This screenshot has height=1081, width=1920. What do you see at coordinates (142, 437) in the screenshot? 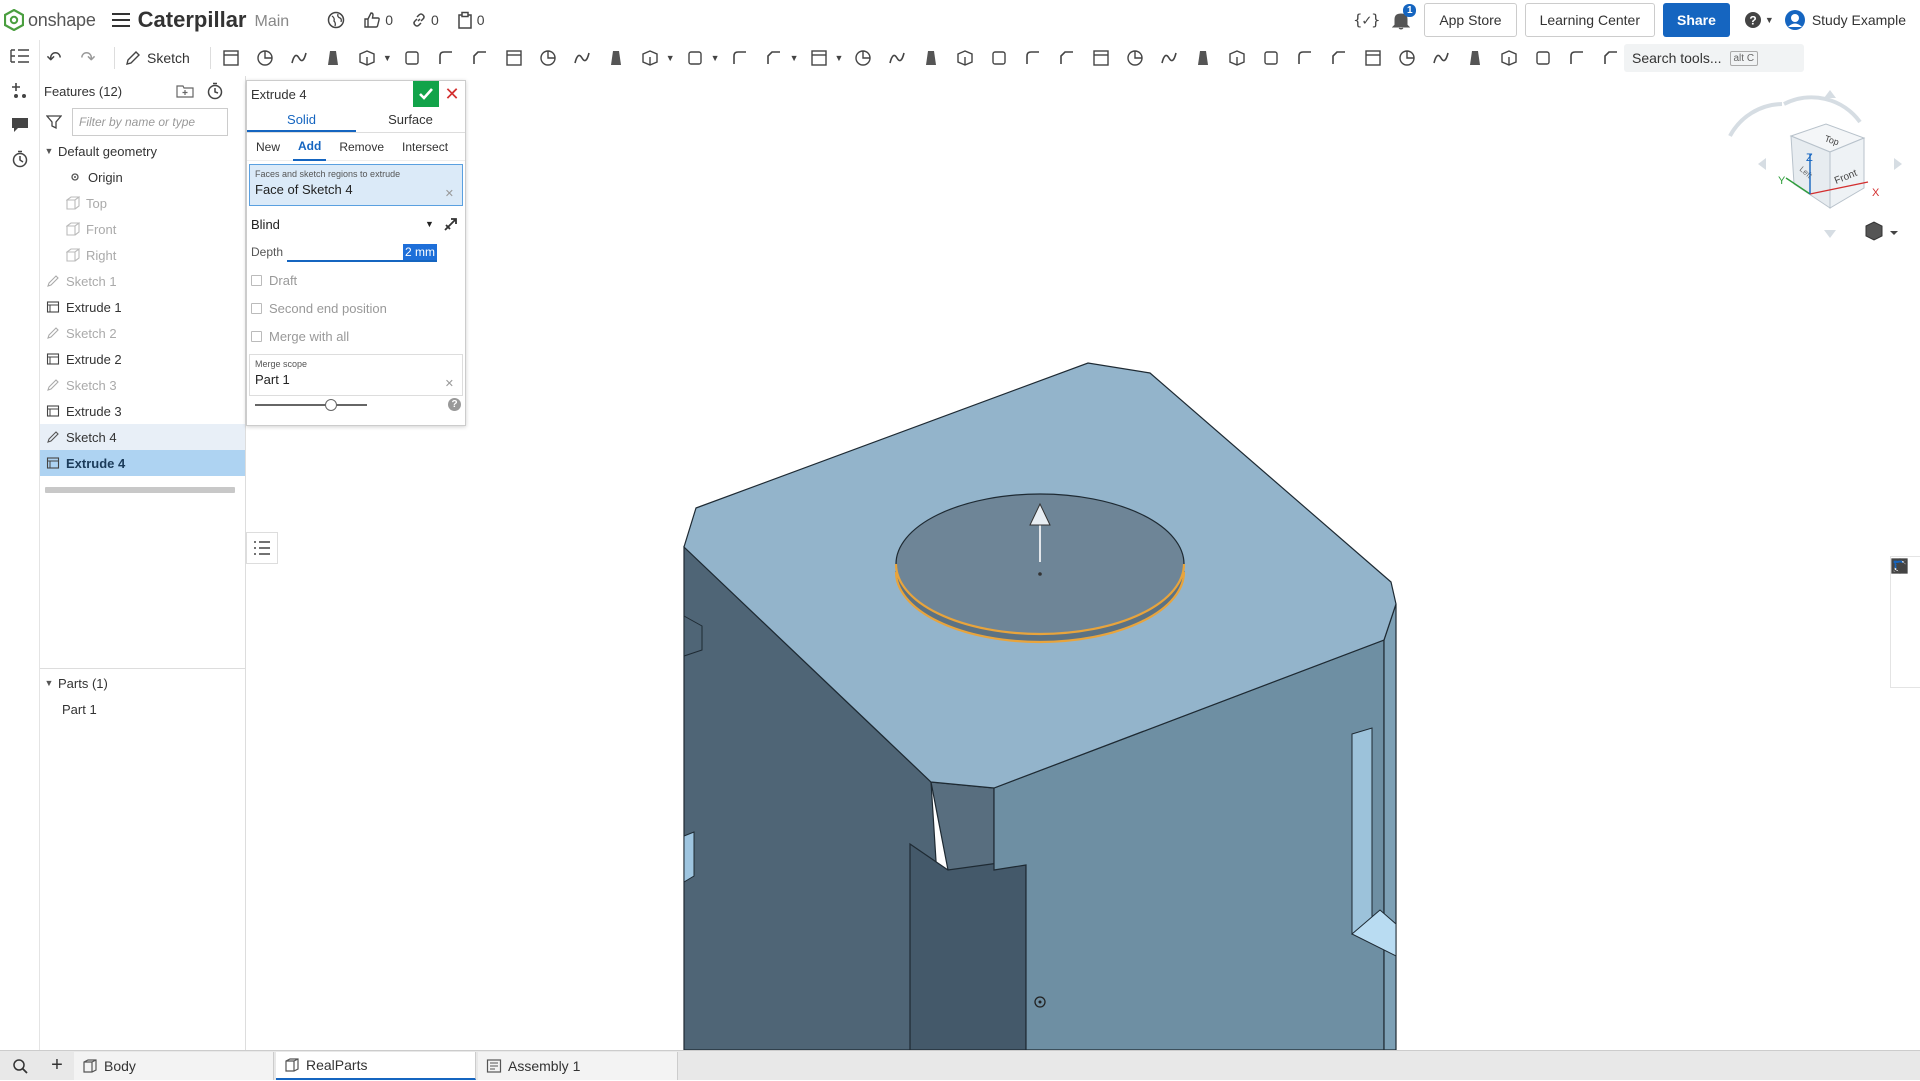
I see `feature-item-sketch-4: Sketch 4` at bounding box center [142, 437].